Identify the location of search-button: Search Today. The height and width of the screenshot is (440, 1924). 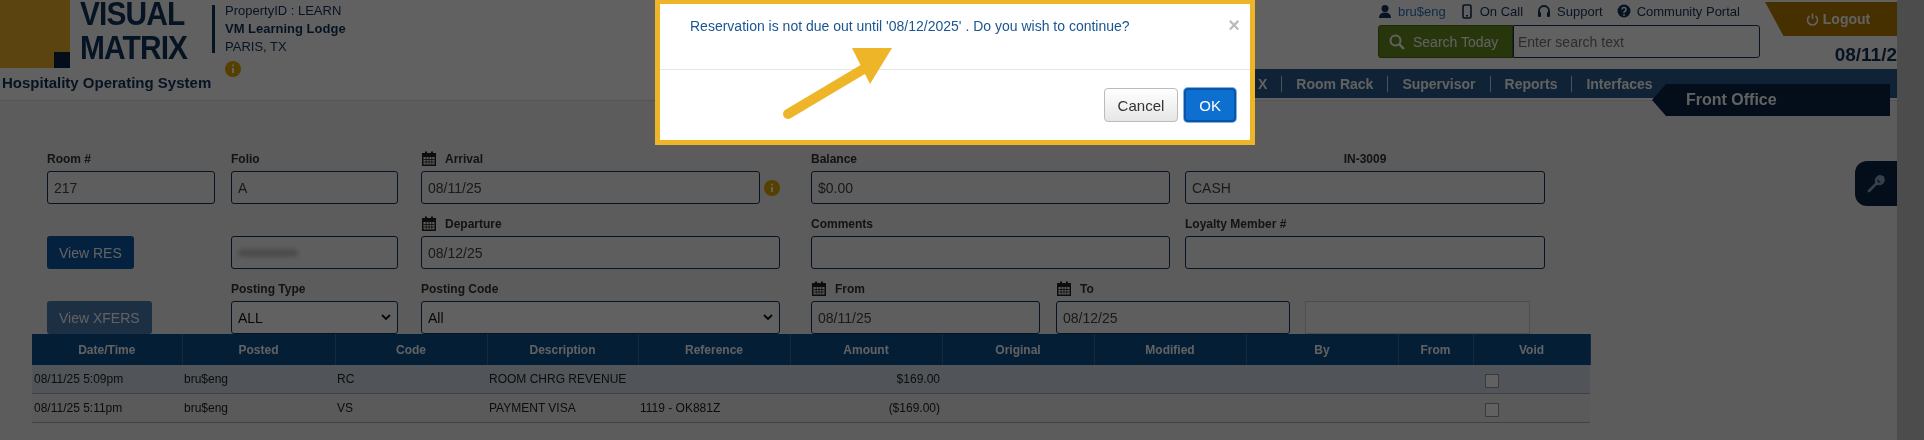
(1445, 41).